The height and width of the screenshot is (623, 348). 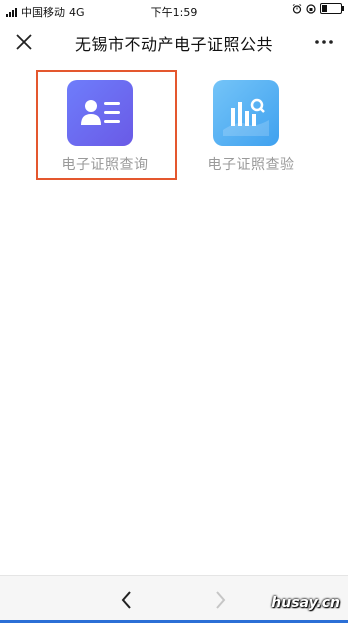 What do you see at coordinates (251, 165) in the screenshot?
I see `tile-verify-label: 电子证照查验` at bounding box center [251, 165].